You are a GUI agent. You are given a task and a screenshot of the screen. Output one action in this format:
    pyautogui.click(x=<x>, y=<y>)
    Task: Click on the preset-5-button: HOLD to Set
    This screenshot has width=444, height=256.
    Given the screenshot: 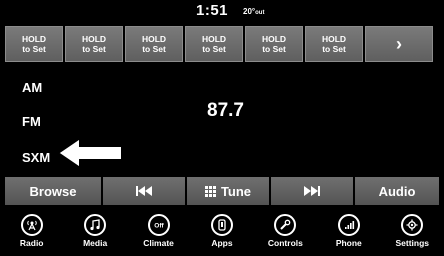 What is the action you would take?
    pyautogui.click(x=274, y=44)
    